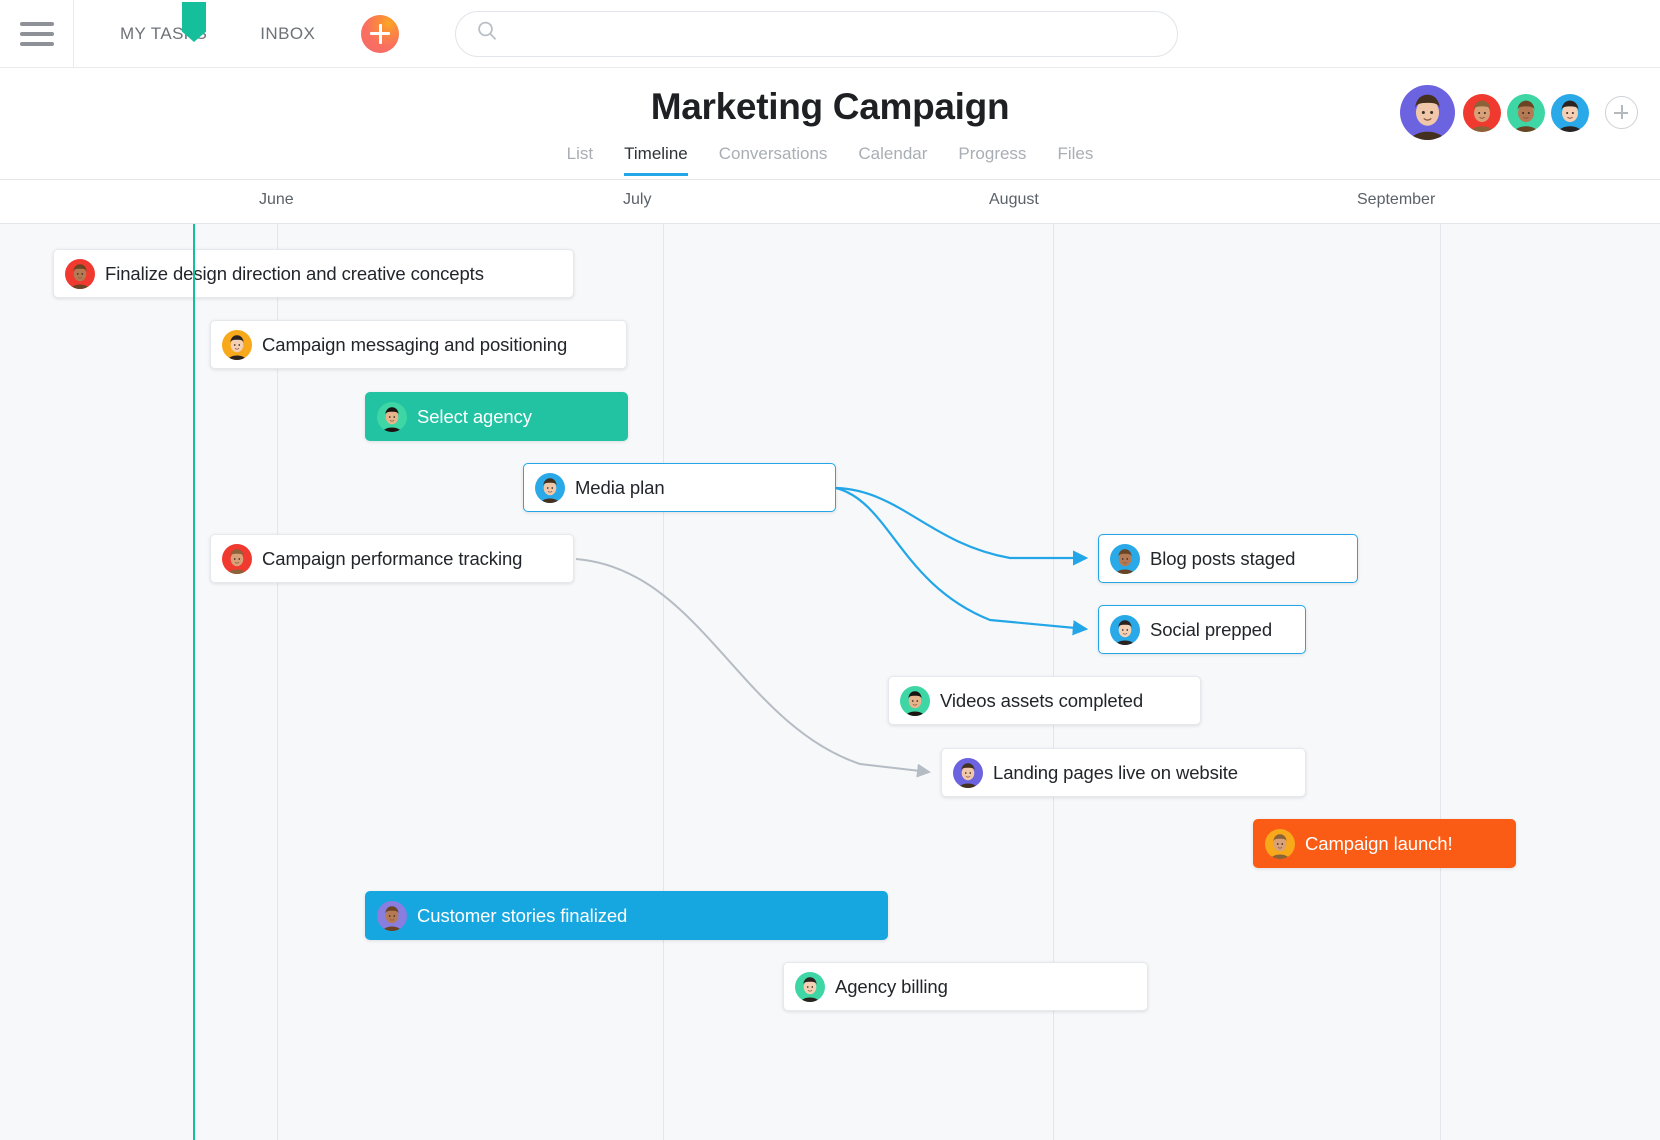 The width and height of the screenshot is (1660, 1140). Describe the element at coordinates (276, 199) in the screenshot. I see `month-label-june: June` at that location.